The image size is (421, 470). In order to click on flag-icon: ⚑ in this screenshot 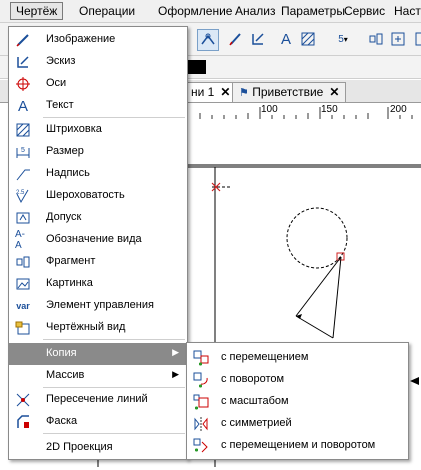, I will do `click(244, 93)`.